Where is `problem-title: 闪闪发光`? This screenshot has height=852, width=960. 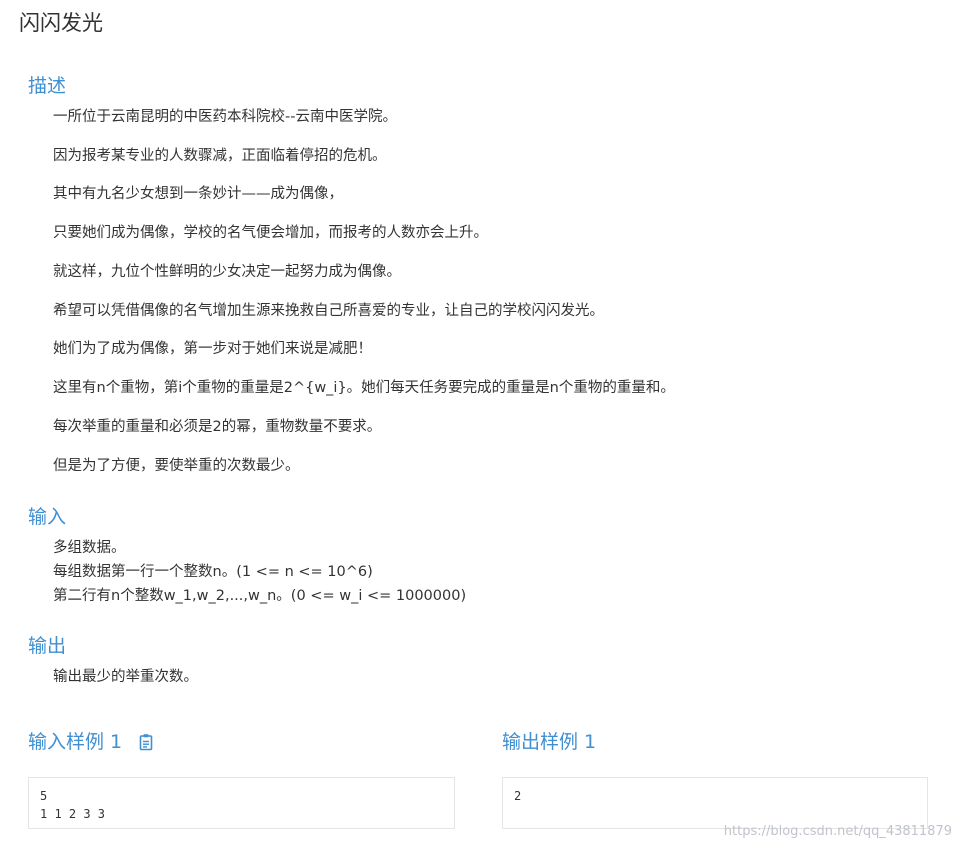 problem-title: 闪闪发光 is located at coordinates (61, 23).